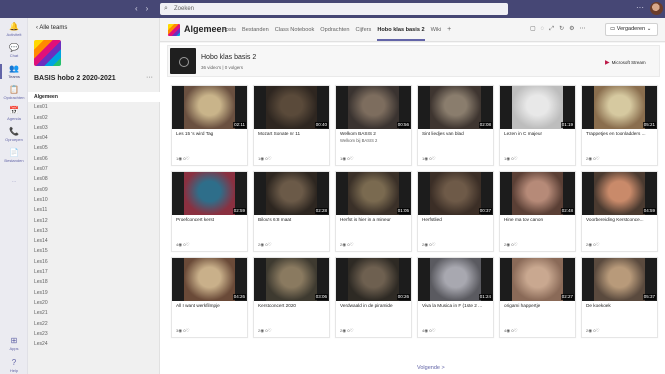 The width and height of the screenshot is (665, 374). I want to click on channel-item-les18: Les18, so click(94, 282).